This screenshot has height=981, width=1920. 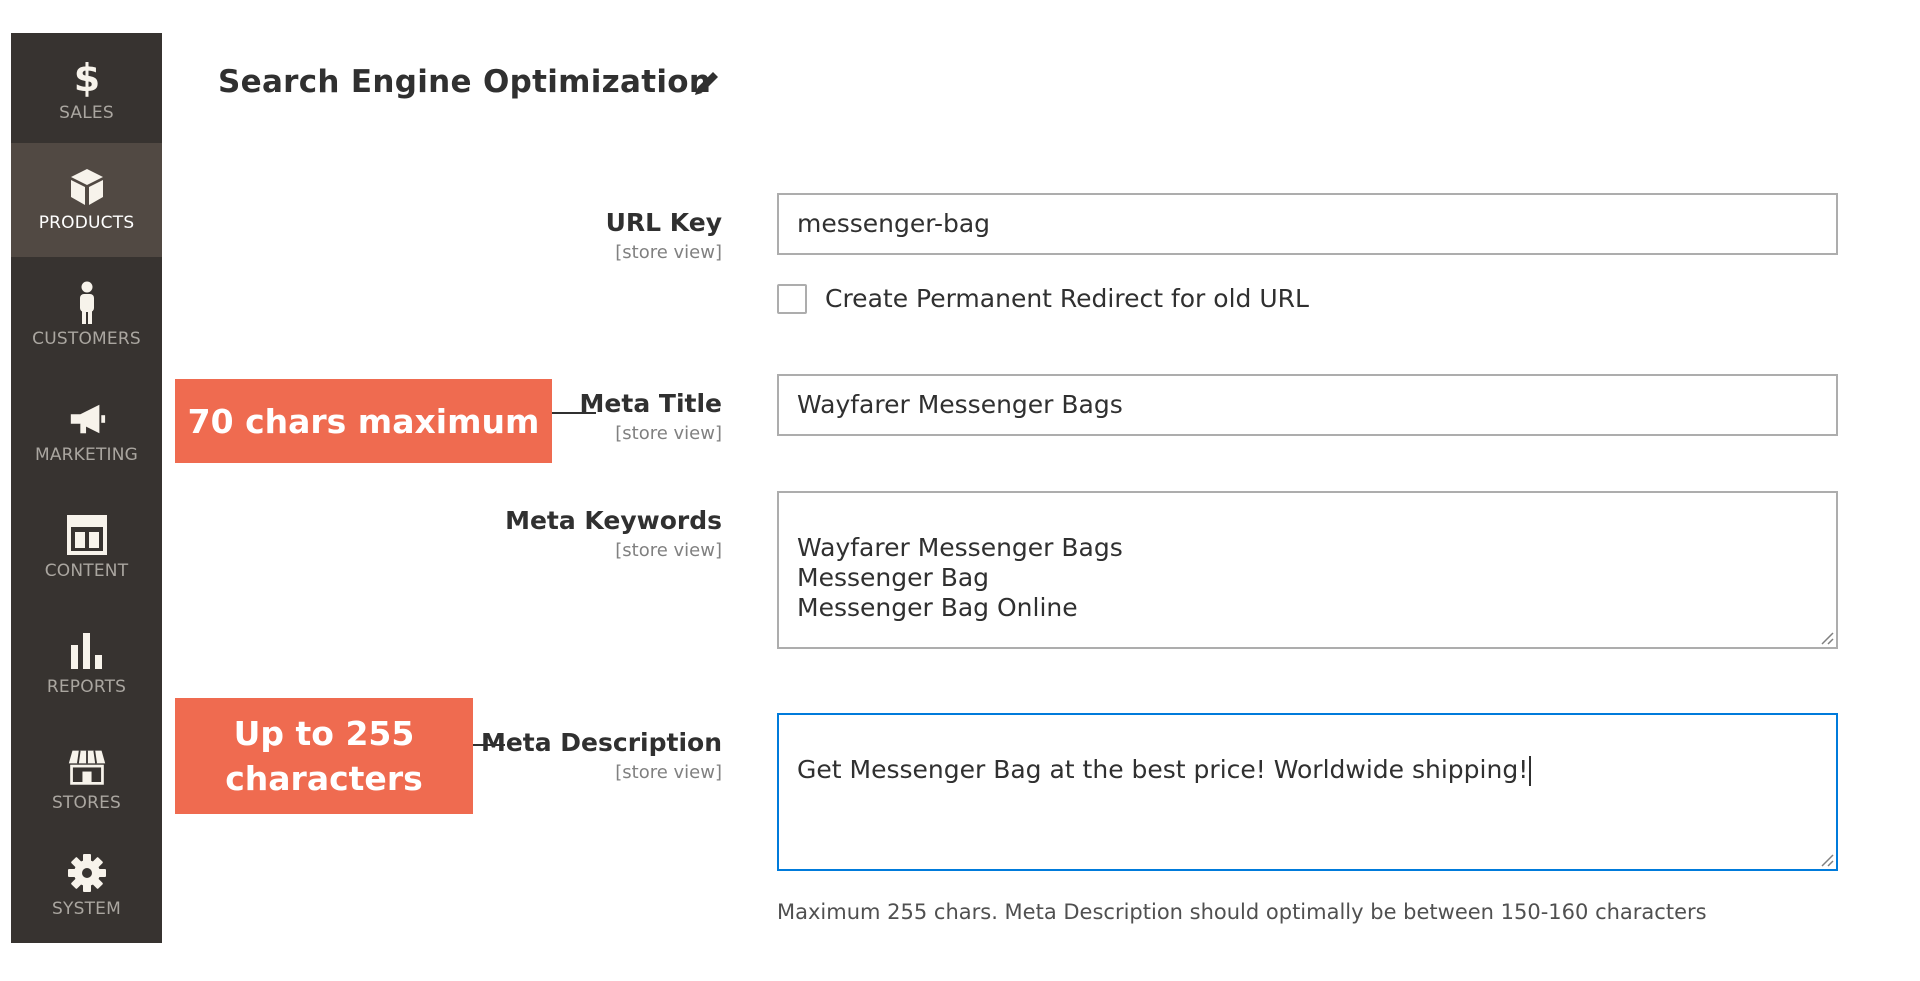 I want to click on meta-keywords-label: Meta Keywords, so click(x=613, y=520).